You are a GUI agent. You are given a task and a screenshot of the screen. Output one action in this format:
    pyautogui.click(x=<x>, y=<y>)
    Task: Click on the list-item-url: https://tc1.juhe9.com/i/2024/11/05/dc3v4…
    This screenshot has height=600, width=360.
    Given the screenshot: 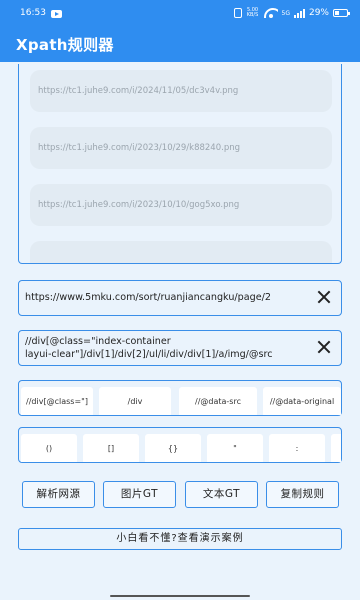 What is the action you would take?
    pyautogui.click(x=138, y=91)
    